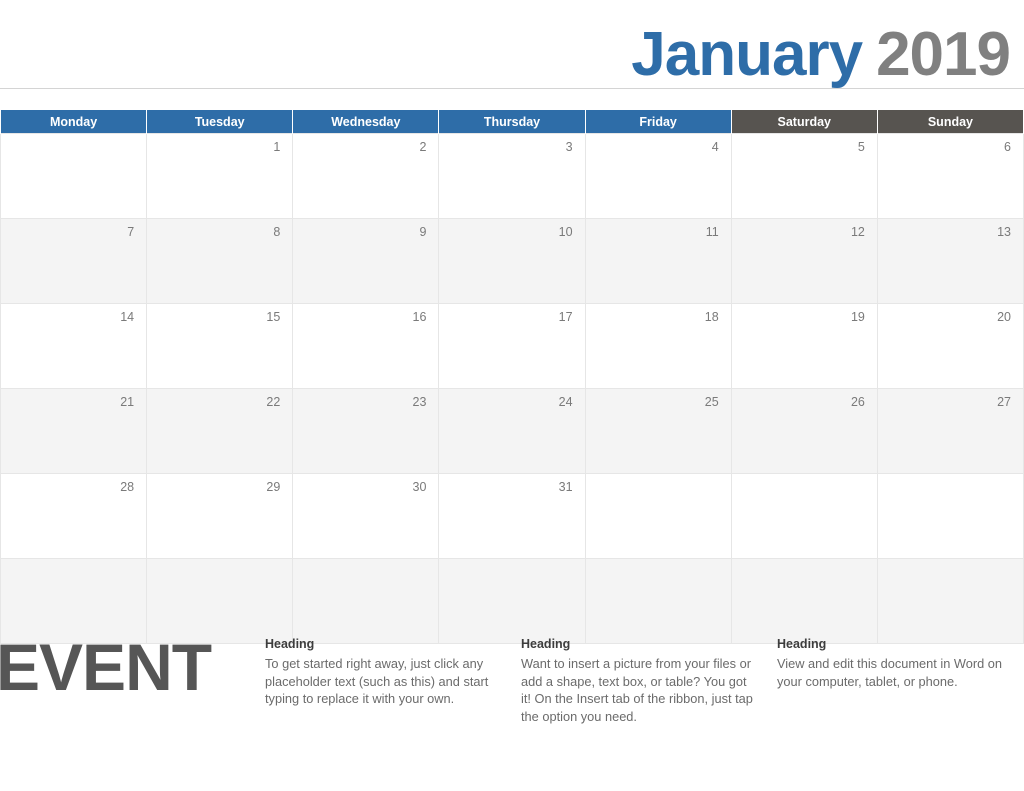  I want to click on calendar-day-cell: 3, so click(512, 176).